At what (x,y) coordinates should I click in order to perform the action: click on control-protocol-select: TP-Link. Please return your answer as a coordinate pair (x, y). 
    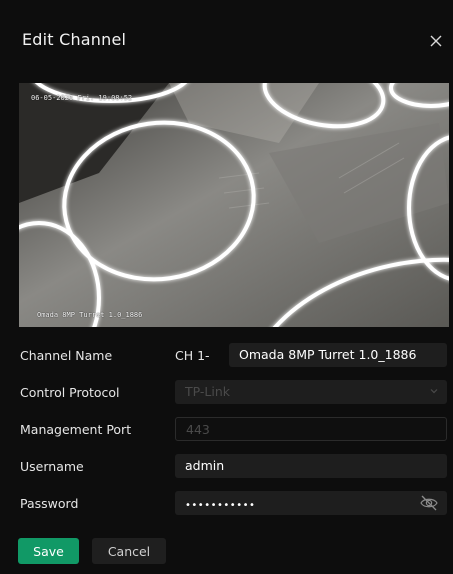
    Looking at the image, I should click on (311, 392).